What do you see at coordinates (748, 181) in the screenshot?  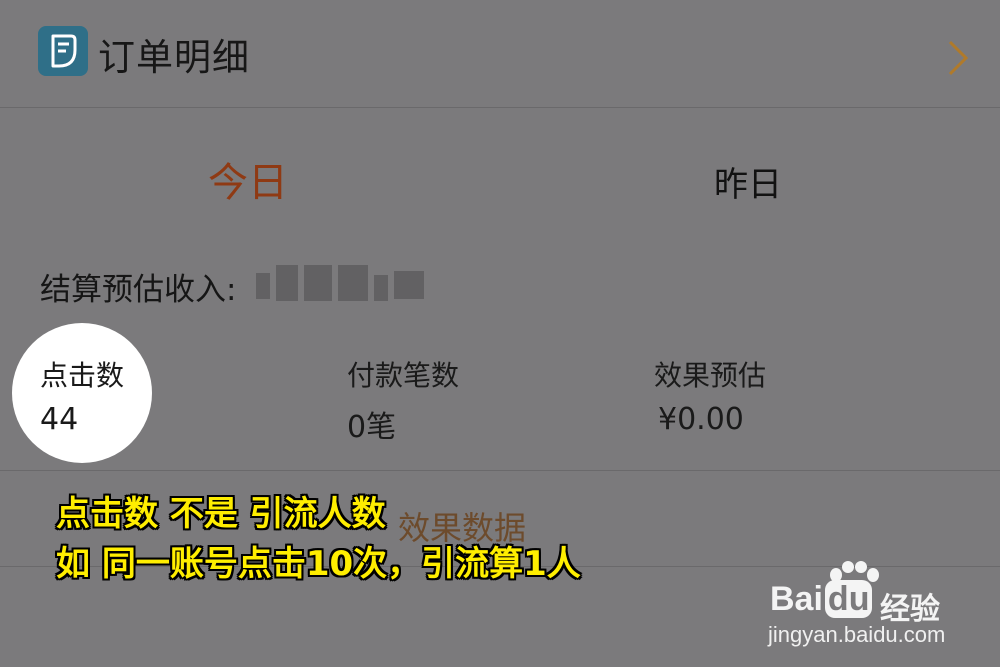 I see `tab-yesterday: 昨日` at bounding box center [748, 181].